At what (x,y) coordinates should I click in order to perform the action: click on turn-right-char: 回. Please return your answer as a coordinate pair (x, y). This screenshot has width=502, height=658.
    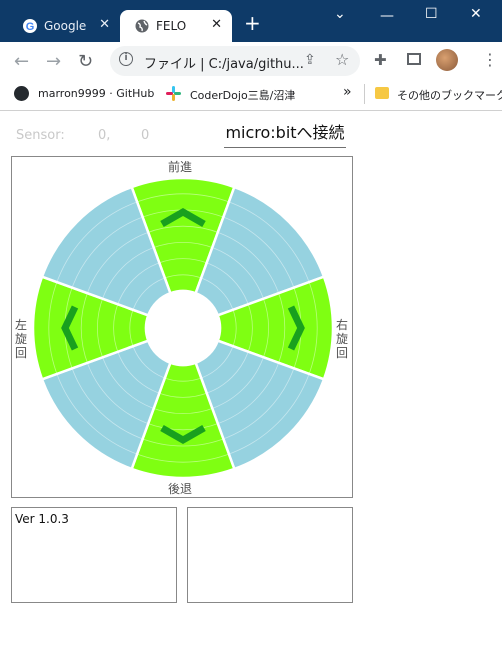
    Looking at the image, I should click on (341, 353).